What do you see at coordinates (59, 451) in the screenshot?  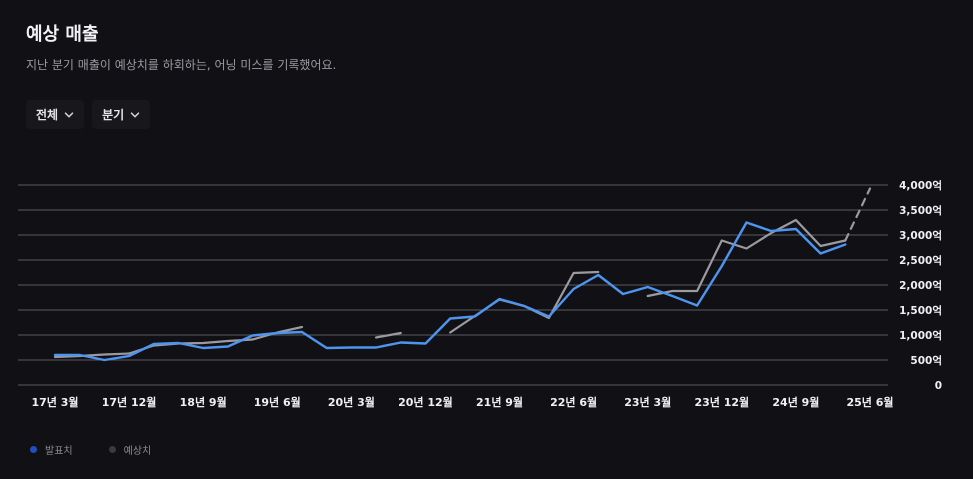 I see `legend-actual-label: 발표치` at bounding box center [59, 451].